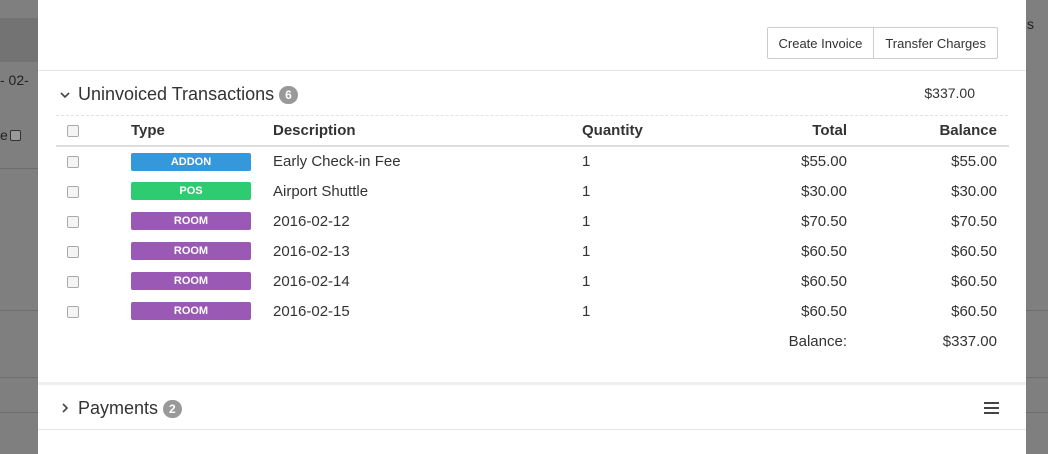 The image size is (1048, 454). Describe the element at coordinates (532, 251) in the screenshot. I see `table-row: ROOM 2016-02-13 1 $60.50 $60.50` at that location.